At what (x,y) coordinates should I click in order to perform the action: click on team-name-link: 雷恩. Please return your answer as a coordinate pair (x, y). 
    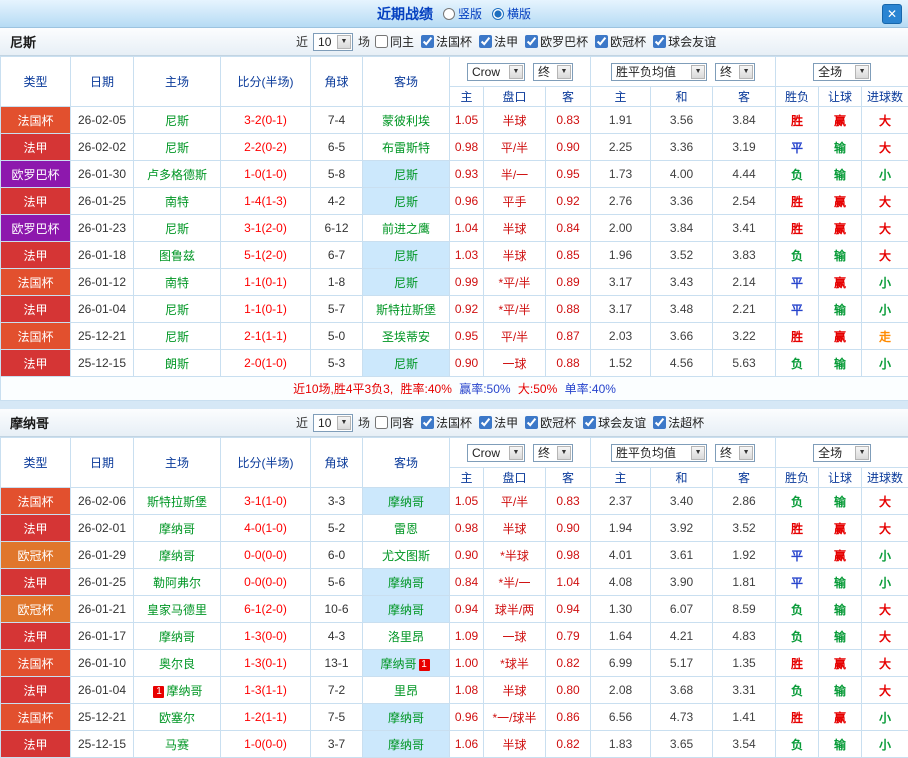
    Looking at the image, I should click on (406, 529).